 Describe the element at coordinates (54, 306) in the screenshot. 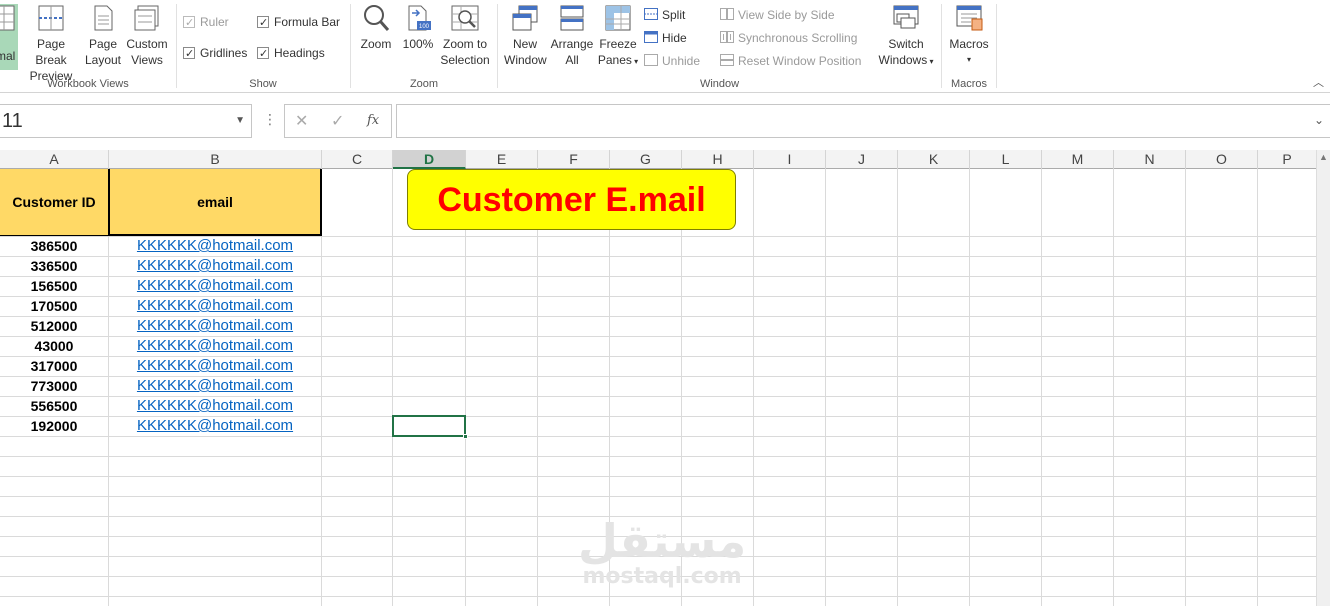

I see `customer-id-cell: 170500` at that location.